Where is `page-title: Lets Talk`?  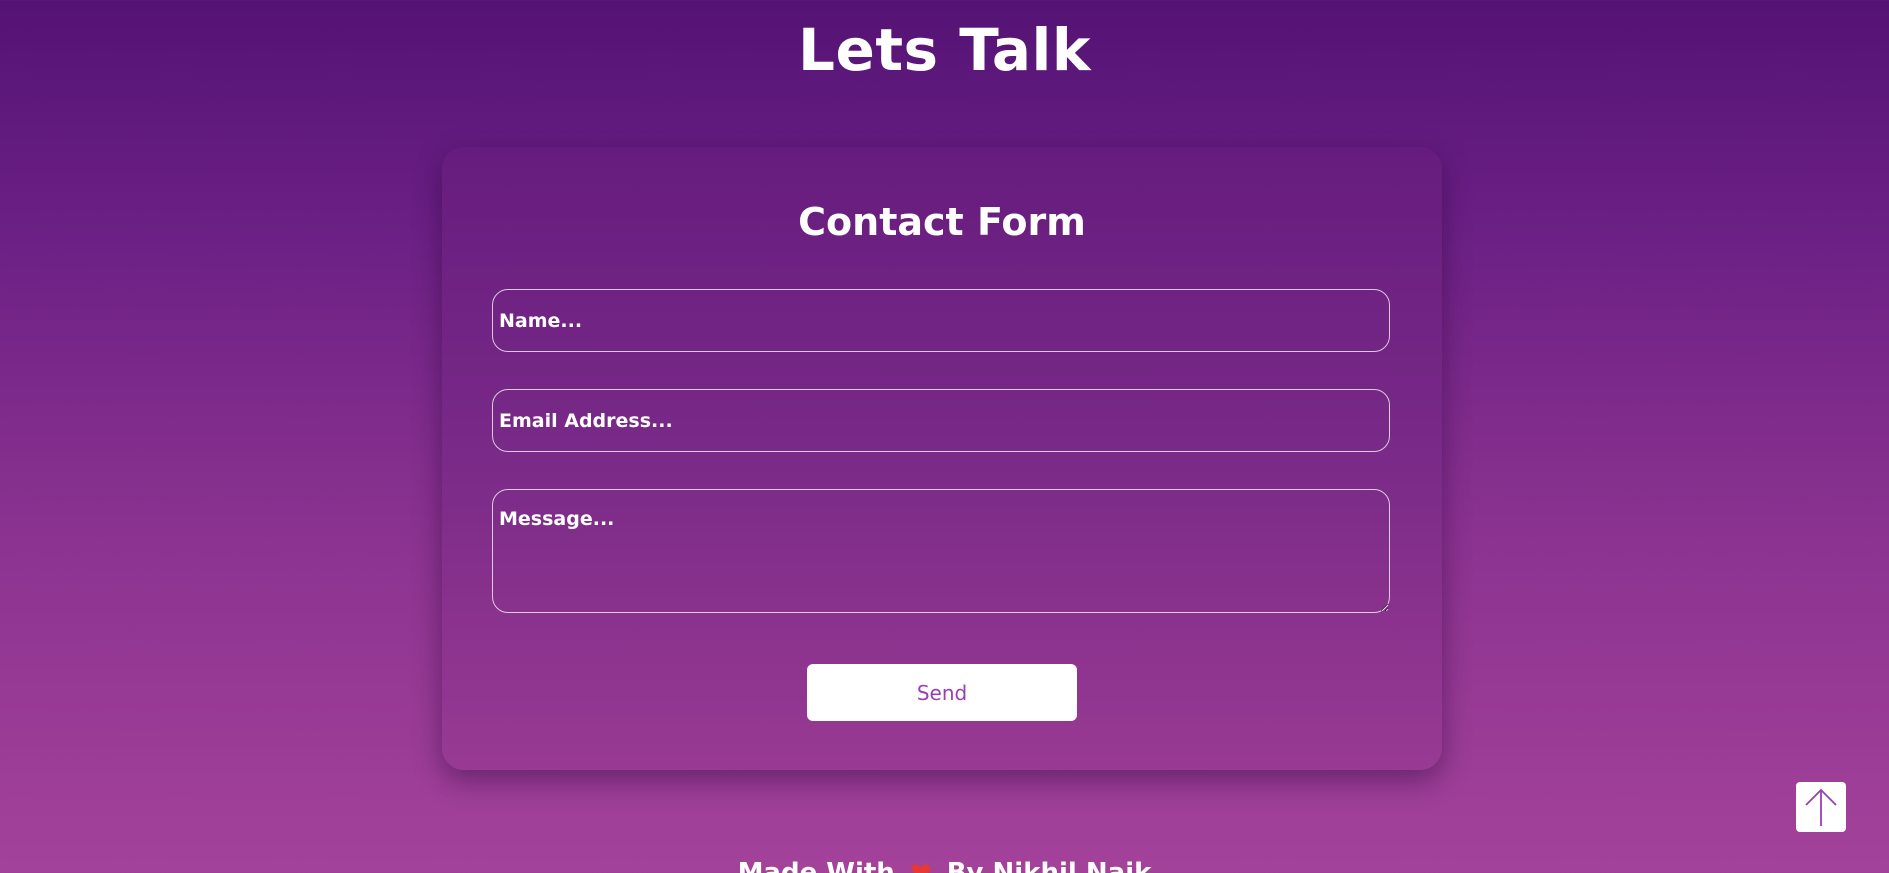 page-title: Lets Talk is located at coordinates (944, 50).